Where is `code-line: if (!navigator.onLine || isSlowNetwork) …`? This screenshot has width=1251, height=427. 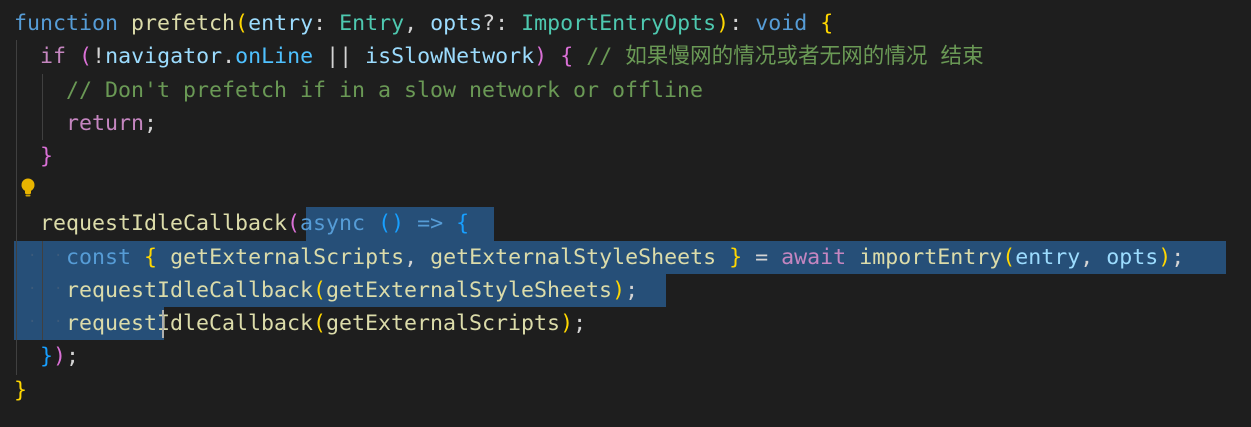
code-line: if (!navigator.onLine || isSlowNetwork) … is located at coordinates (499, 56).